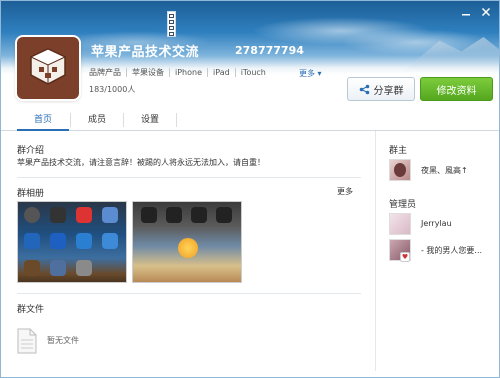 This screenshot has height=378, width=500. Describe the element at coordinates (141, 162) in the screenshot. I see `intro-text: 苹果产品技术交流，请注意言辞！被踢的人将永远无法加入，请自重！` at that location.